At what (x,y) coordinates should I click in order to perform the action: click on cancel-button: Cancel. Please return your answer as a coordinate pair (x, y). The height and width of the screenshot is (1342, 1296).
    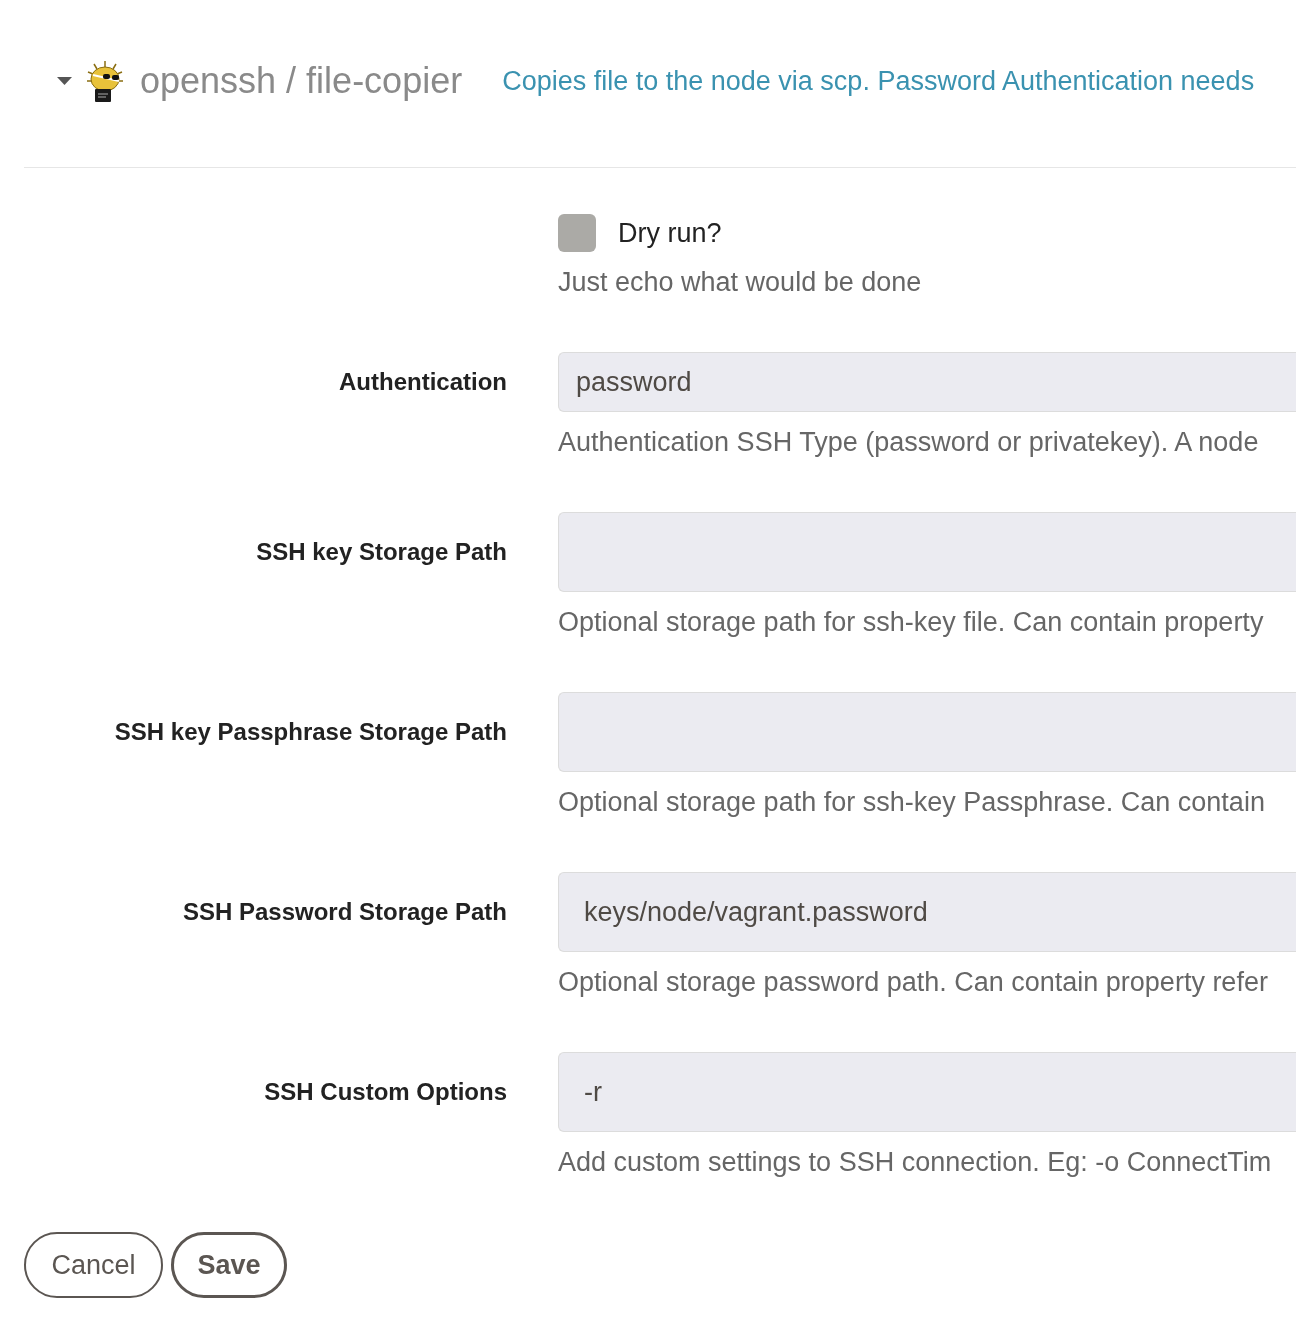
    Looking at the image, I should click on (93, 1265).